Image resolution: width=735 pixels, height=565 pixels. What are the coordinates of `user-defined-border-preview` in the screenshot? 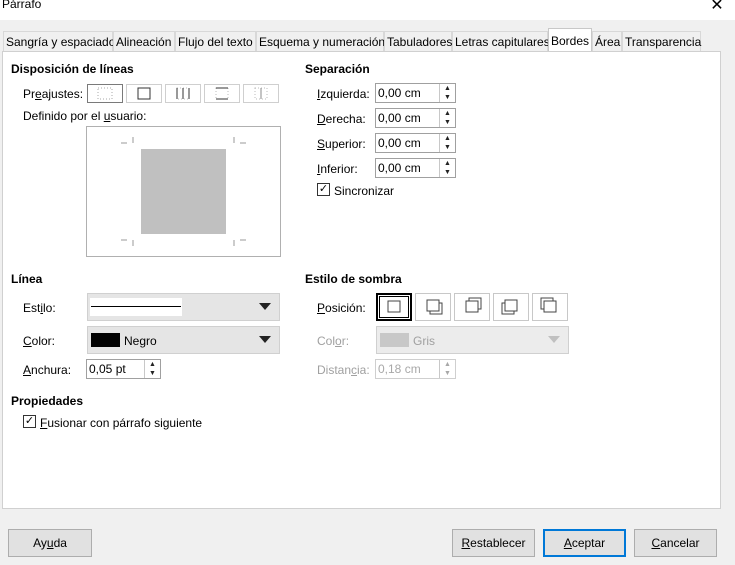 It's located at (183, 191).